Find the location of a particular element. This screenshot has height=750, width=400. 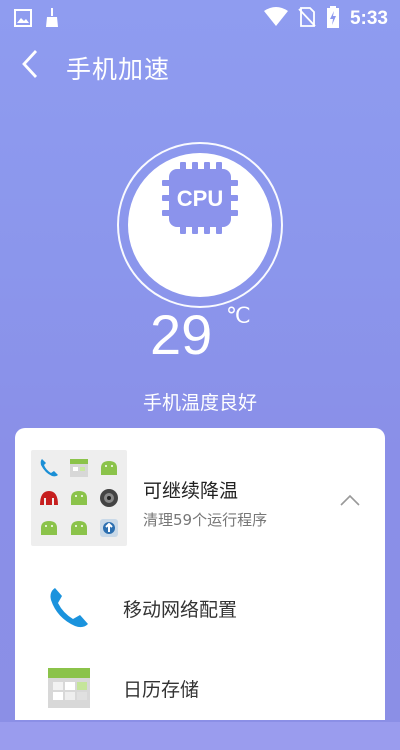

process-group-header: 可继续降温 清理59个运行程序 is located at coordinates (201, 500).